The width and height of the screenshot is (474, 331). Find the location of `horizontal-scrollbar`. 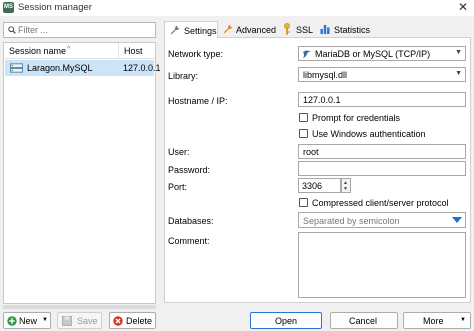

horizontal-scrollbar is located at coordinates (79, 307).